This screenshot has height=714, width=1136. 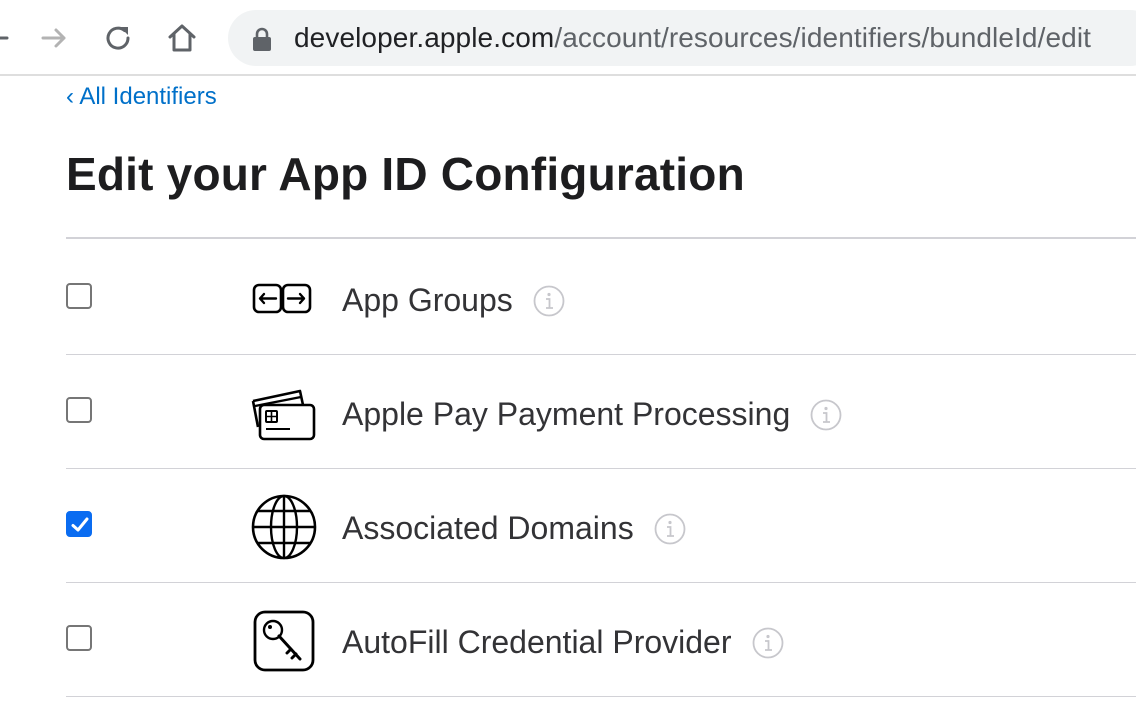 I want to click on home-icon, so click(x=182, y=38).